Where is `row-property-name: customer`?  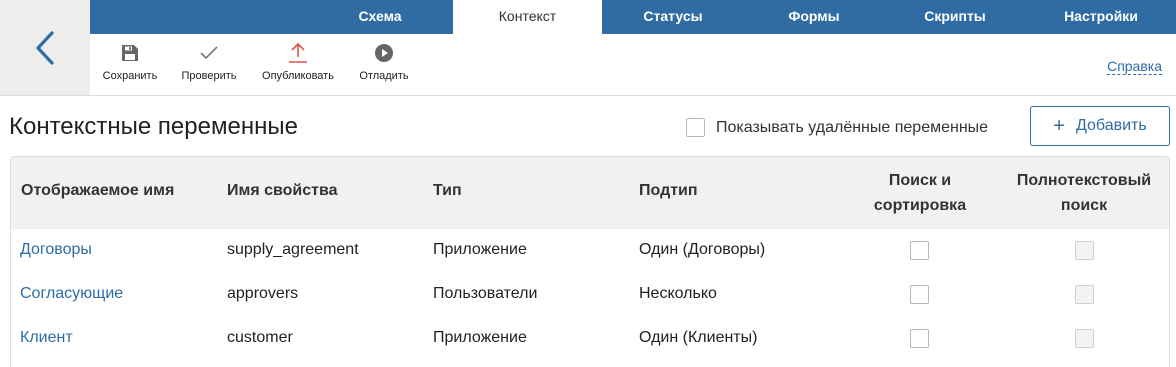 row-property-name: customer is located at coordinates (260, 337).